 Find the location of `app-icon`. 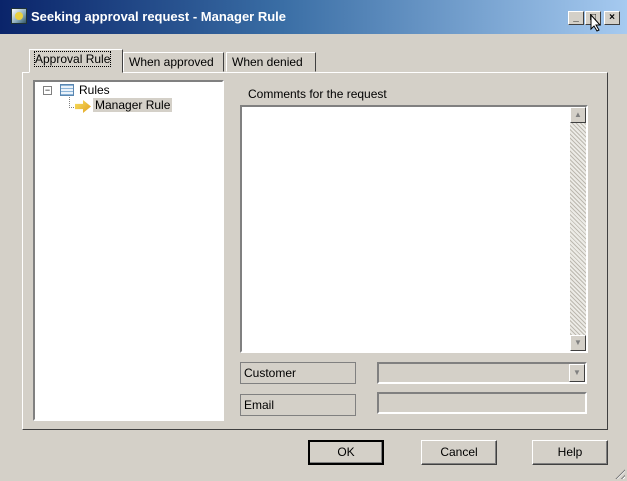

app-icon is located at coordinates (19, 16).